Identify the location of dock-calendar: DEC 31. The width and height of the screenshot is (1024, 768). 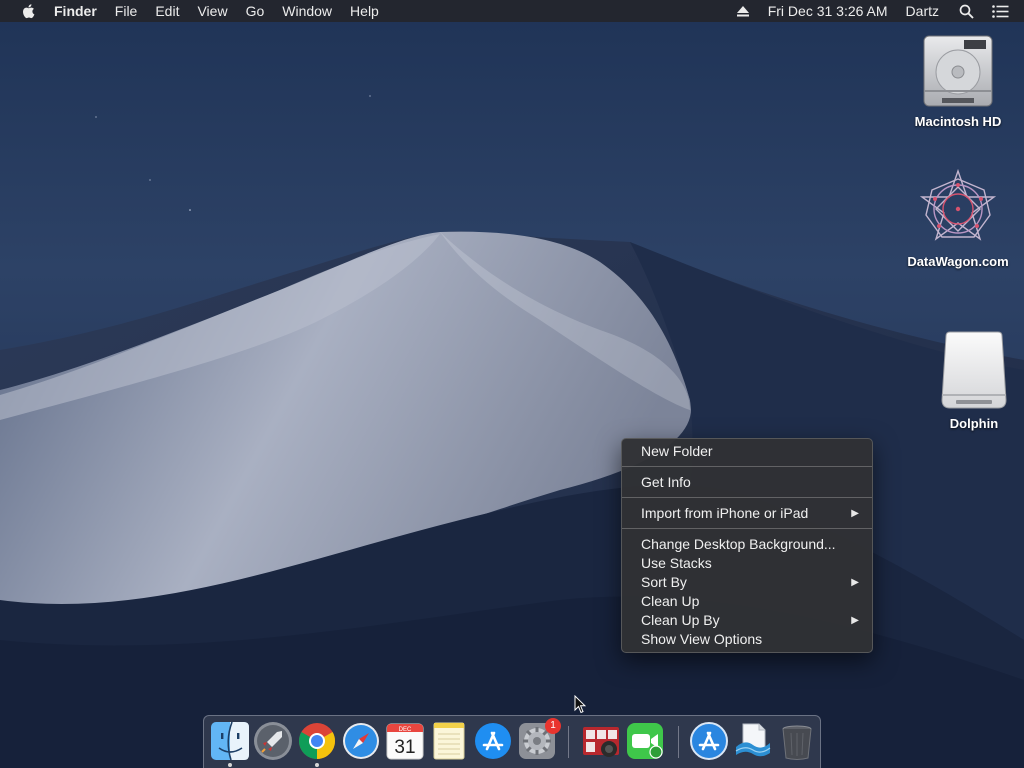
(405, 741).